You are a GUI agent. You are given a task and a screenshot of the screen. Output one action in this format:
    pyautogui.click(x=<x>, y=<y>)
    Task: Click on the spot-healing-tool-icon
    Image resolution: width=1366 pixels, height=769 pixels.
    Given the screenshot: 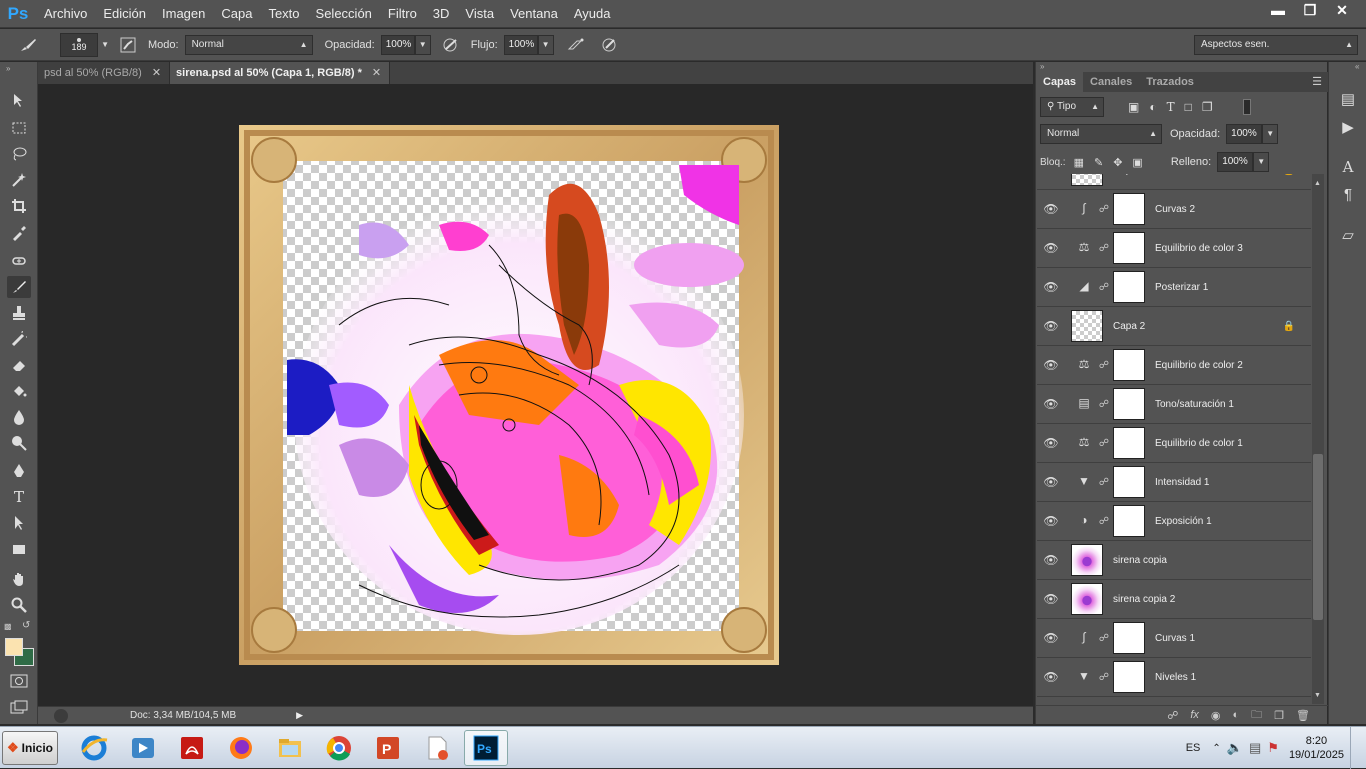 What is the action you would take?
    pyautogui.click(x=19, y=261)
    